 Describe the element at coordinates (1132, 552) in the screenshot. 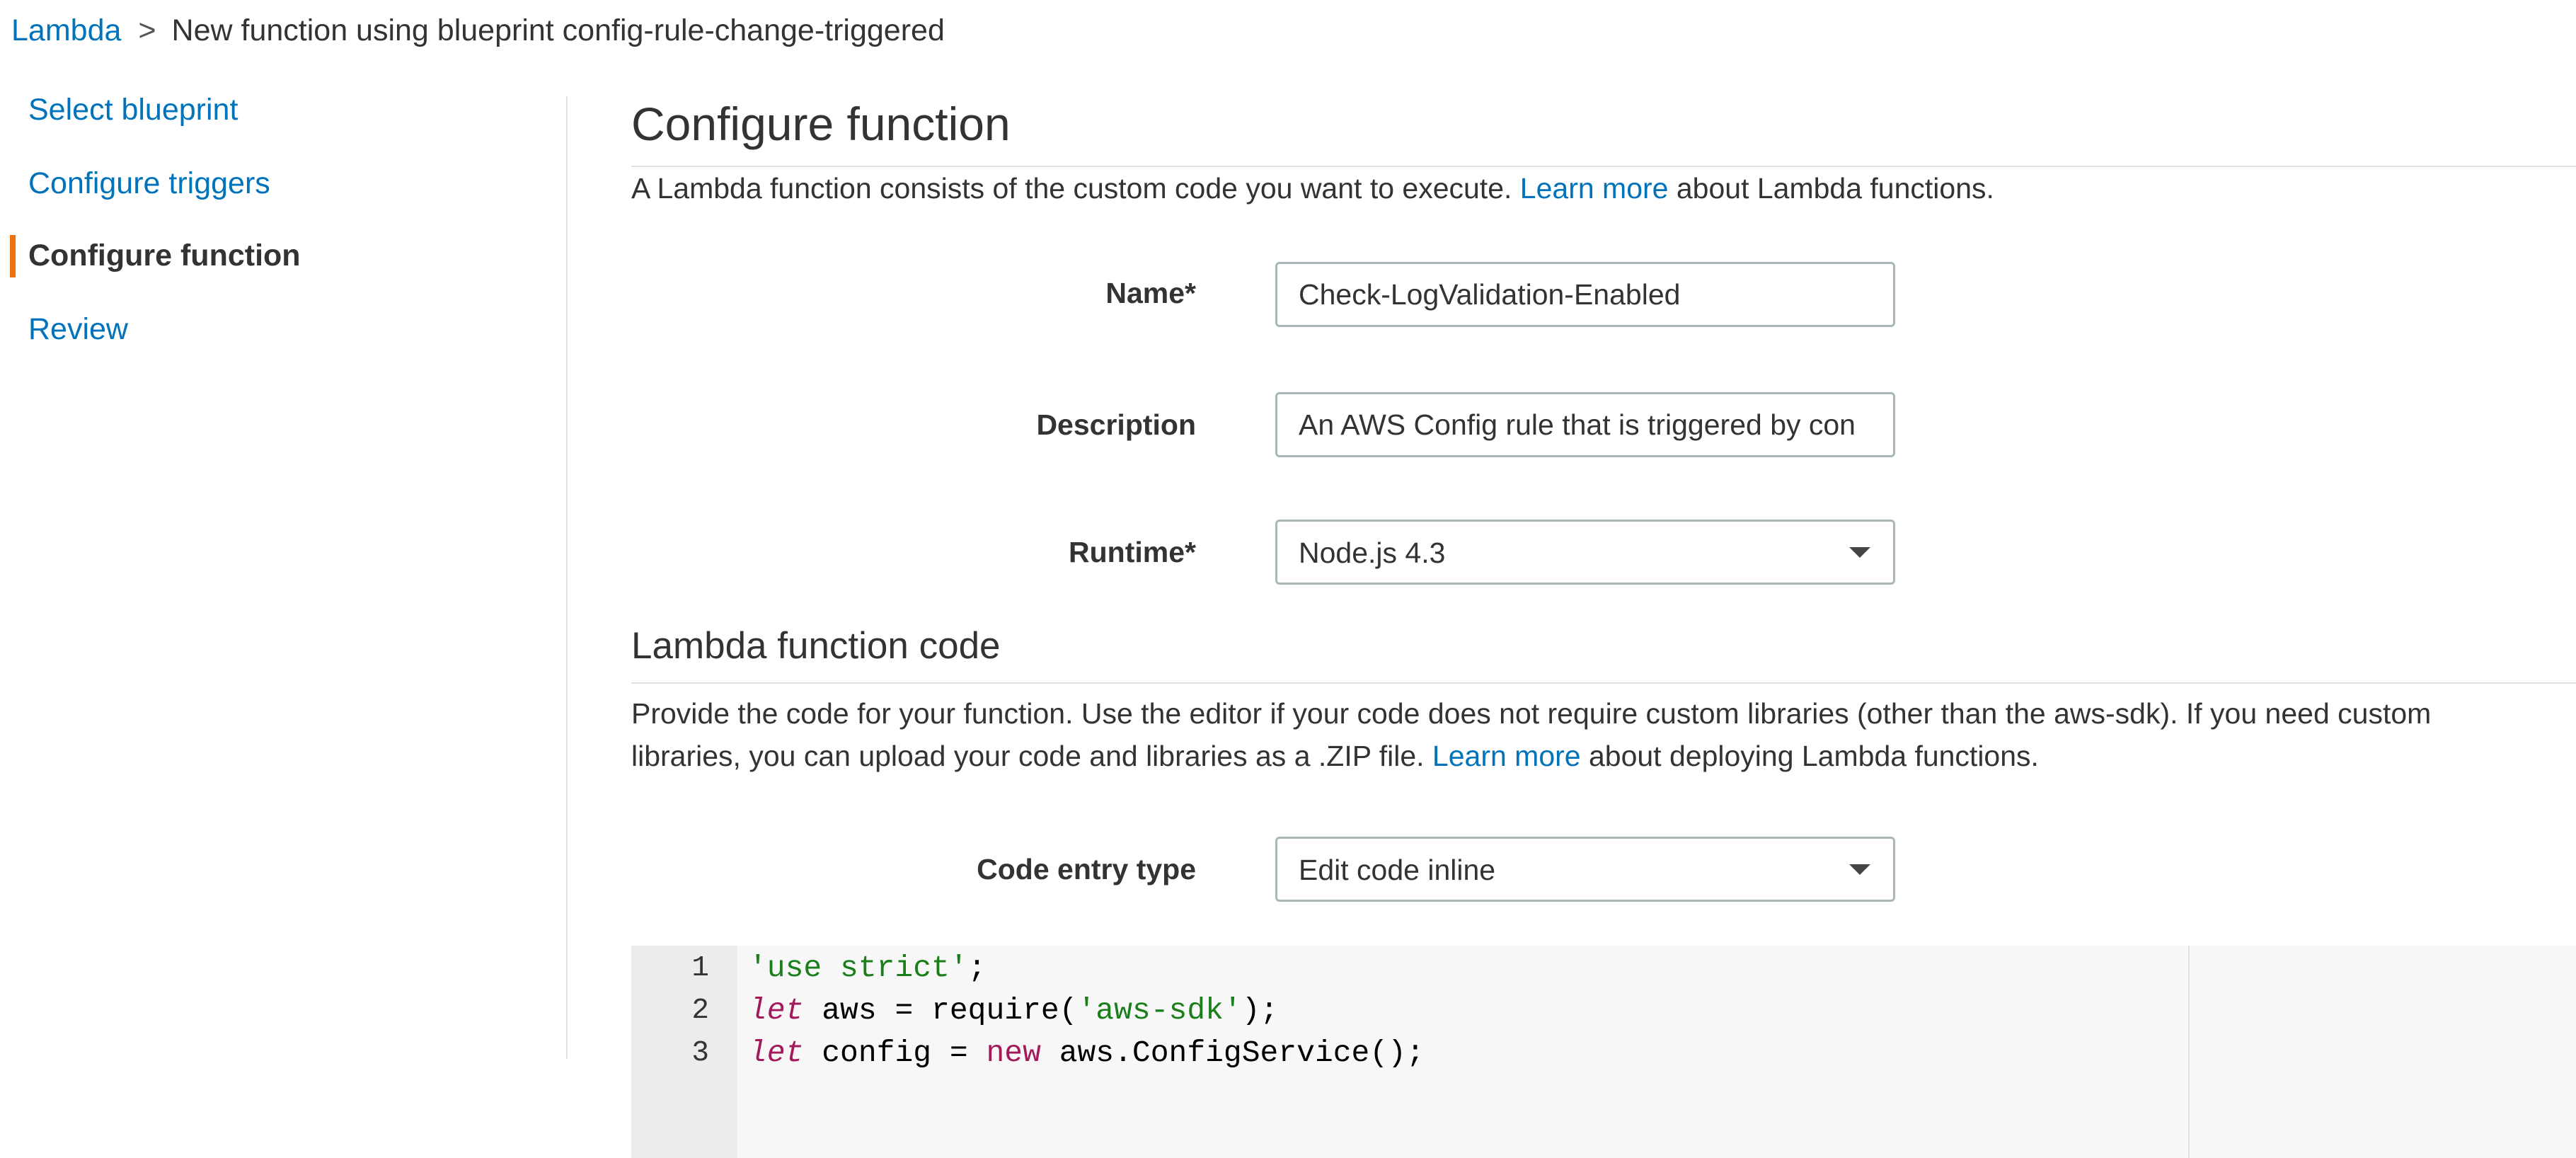

I see `runtime-label: Runtime*` at that location.